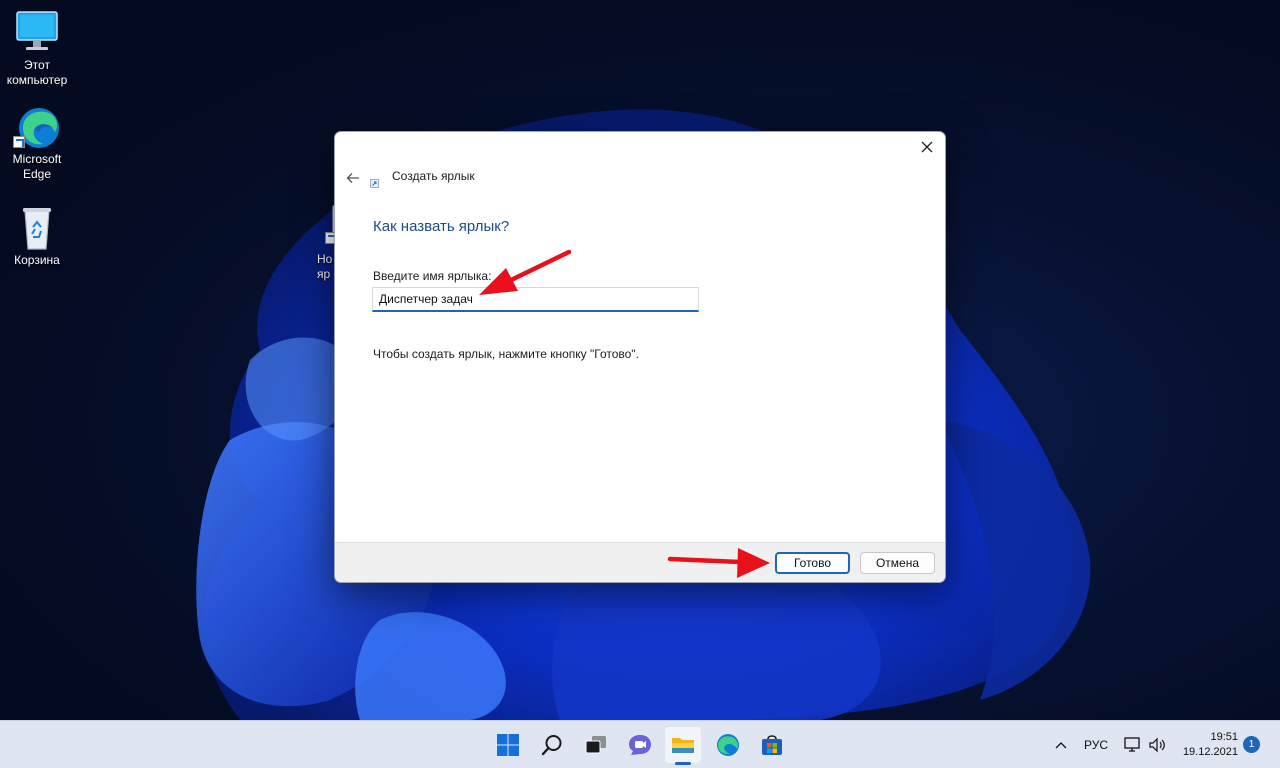  I want to click on desktop-icon-recycle-bin: Корзина, so click(37, 236).